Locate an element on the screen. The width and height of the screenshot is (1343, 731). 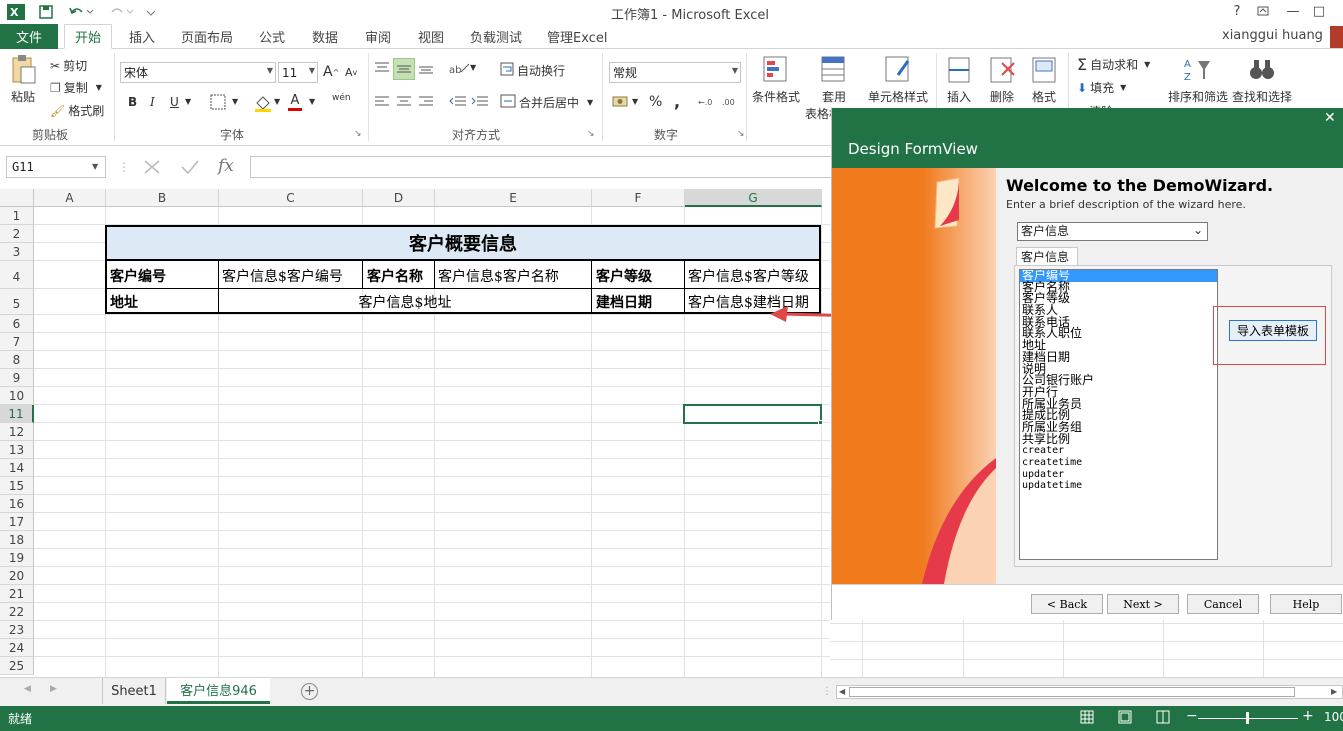
insert-cells-button: 插入 is located at coordinates (959, 80).